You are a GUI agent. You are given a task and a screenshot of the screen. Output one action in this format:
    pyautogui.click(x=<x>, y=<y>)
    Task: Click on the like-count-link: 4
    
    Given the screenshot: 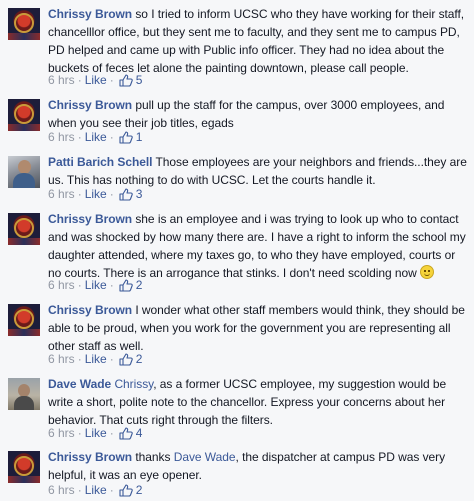 What is the action you would take?
    pyautogui.click(x=131, y=433)
    